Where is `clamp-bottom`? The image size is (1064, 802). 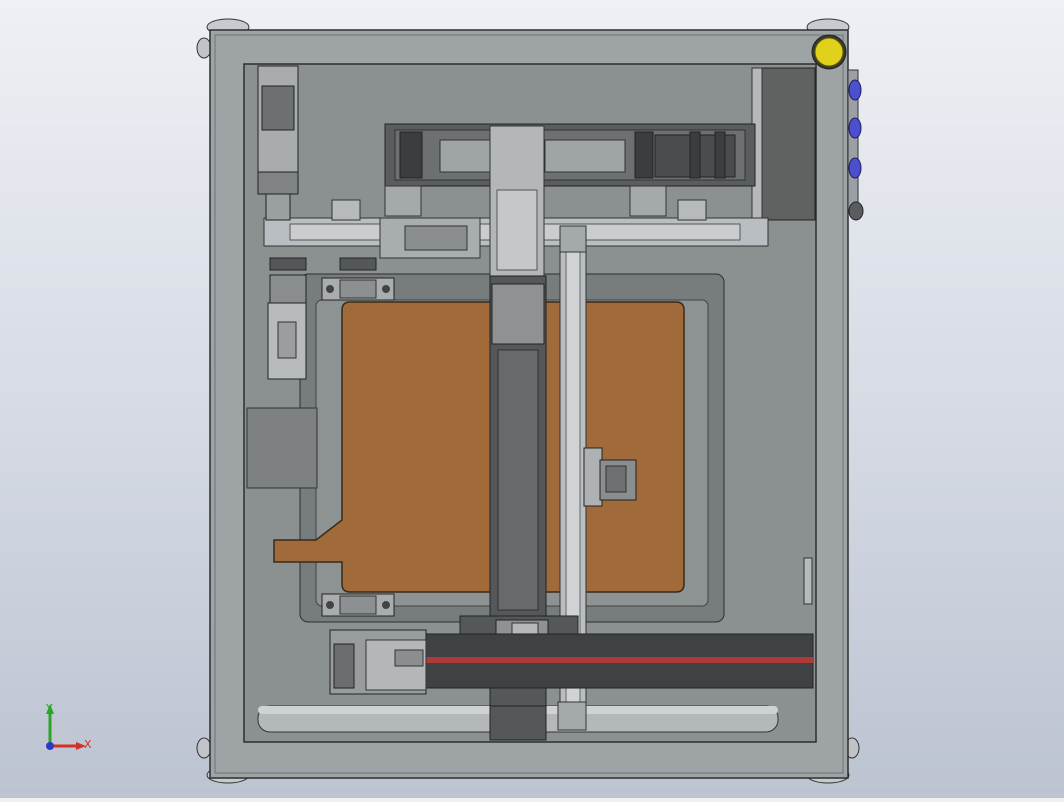 clamp-bottom is located at coordinates (358, 605).